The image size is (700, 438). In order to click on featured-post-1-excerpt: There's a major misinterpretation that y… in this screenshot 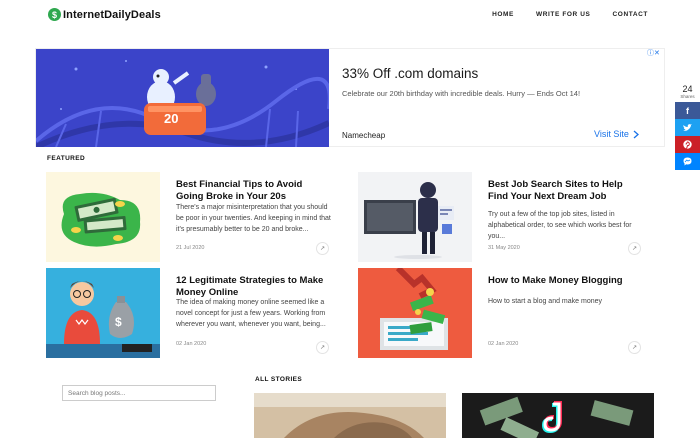, I will do `click(253, 218)`.